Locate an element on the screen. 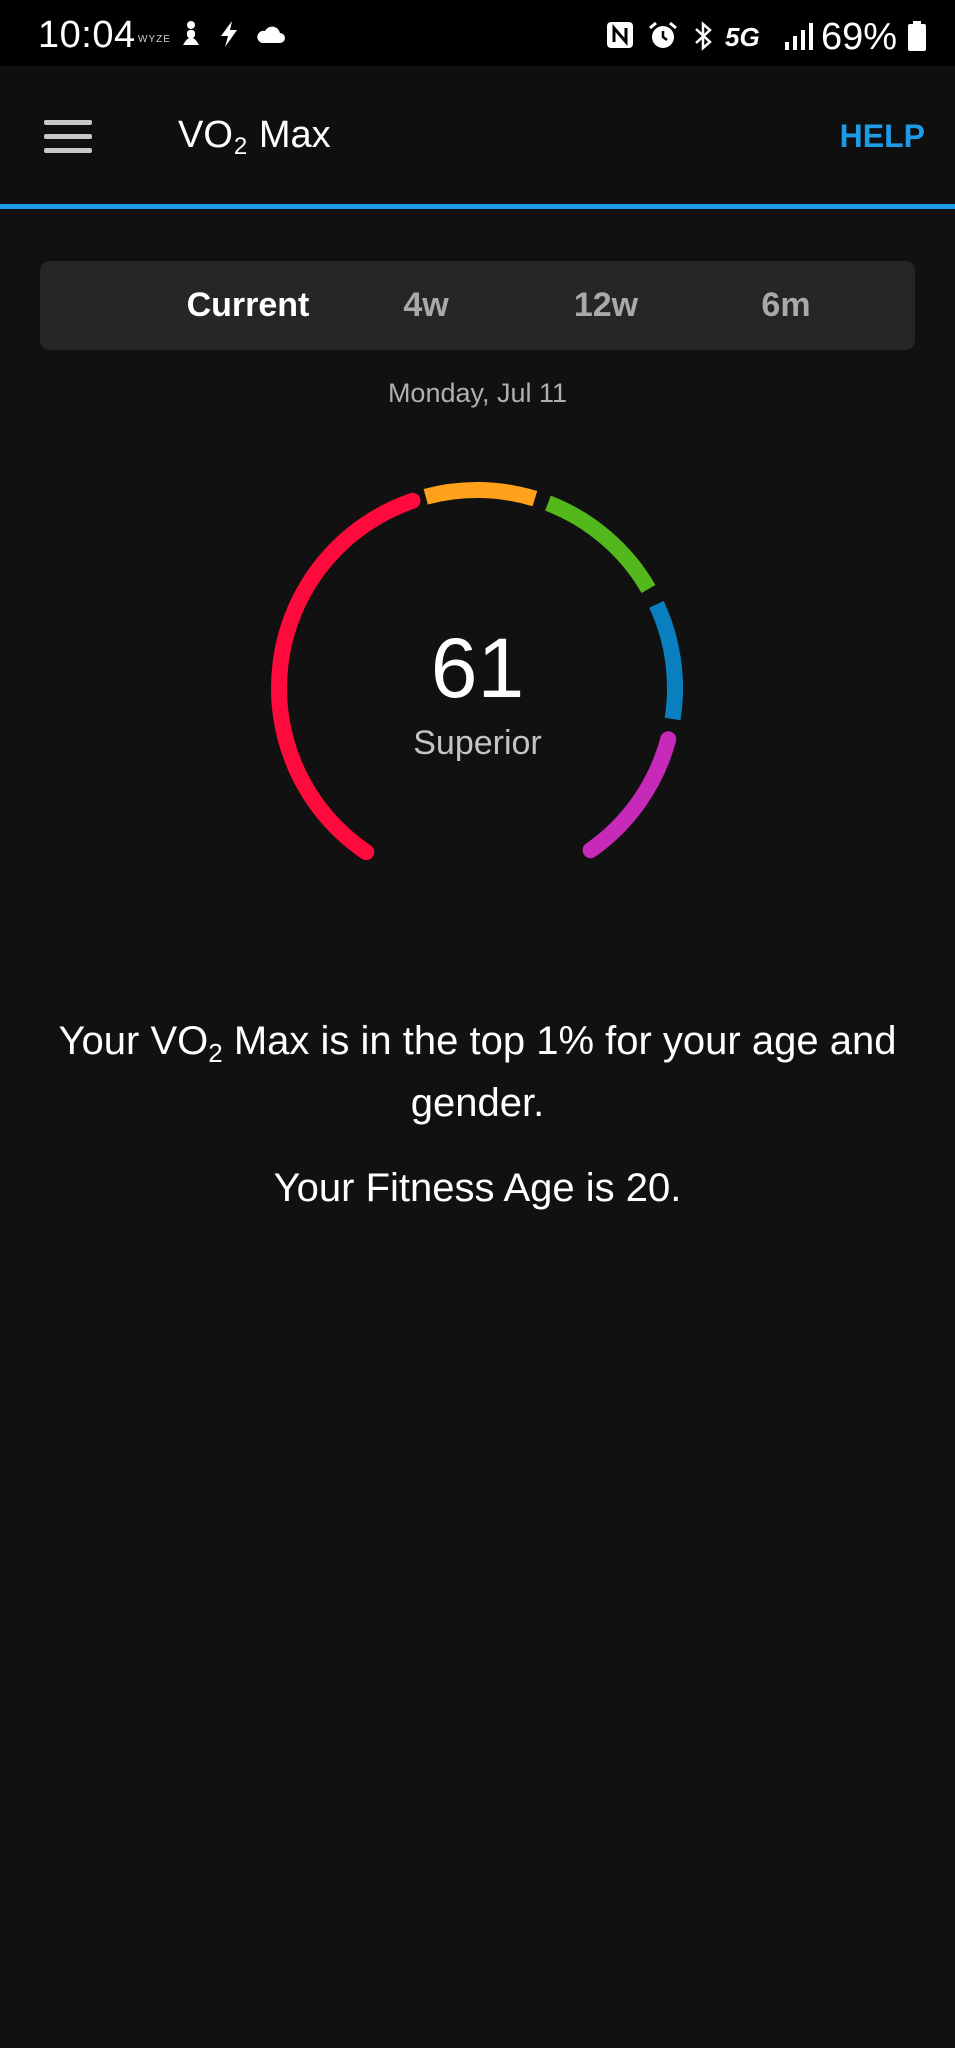  status-bar: 10:04 WYZE 5G 69% is located at coordinates (477, 33).